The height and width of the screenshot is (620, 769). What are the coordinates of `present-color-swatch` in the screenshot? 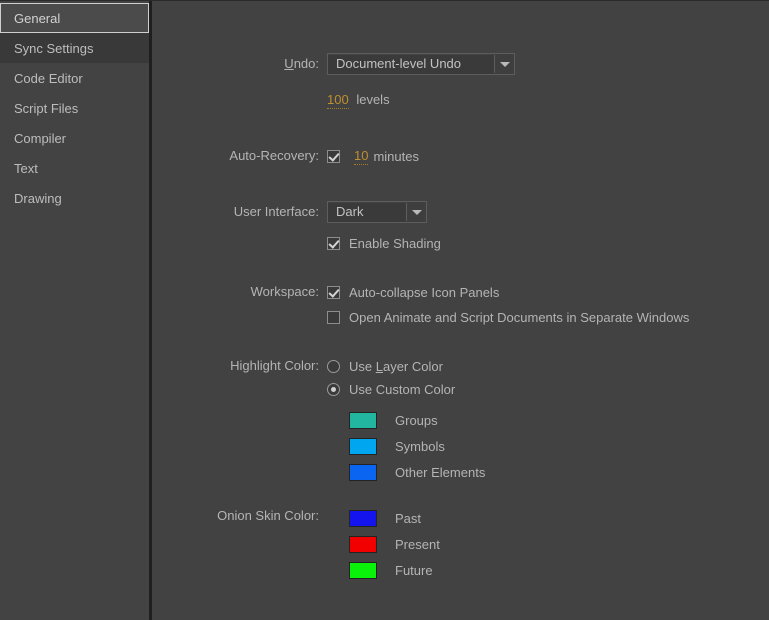 It's located at (363, 544).